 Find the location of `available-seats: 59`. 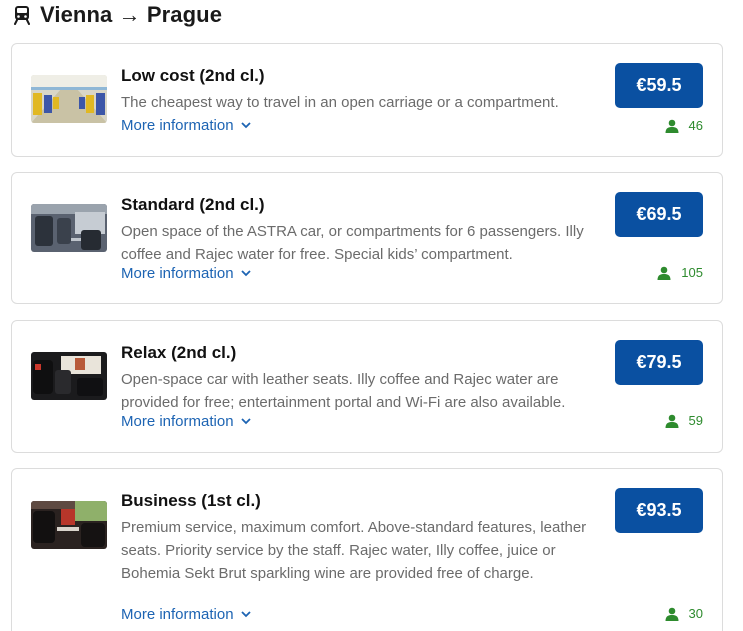

available-seats: 59 is located at coordinates (684, 420).